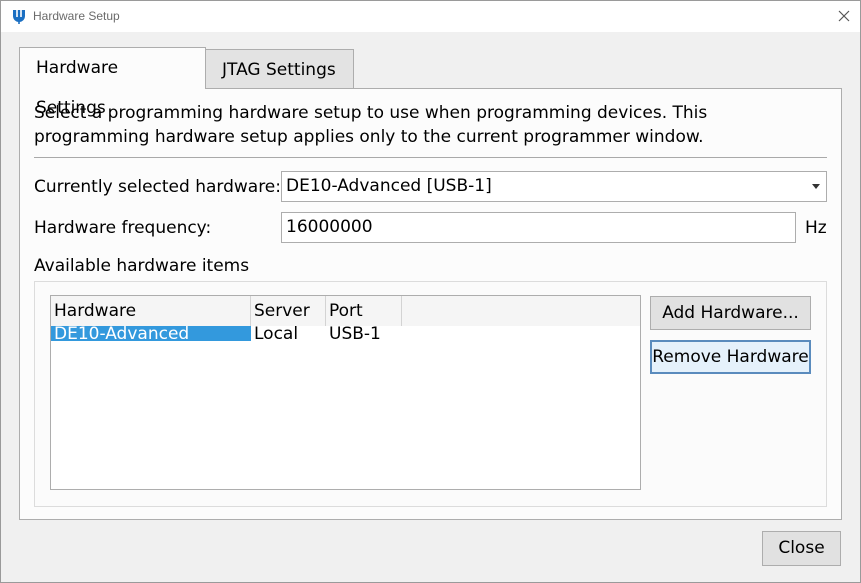  What do you see at coordinates (157, 187) in the screenshot?
I see `current-hardware-label: Currently selected hardware:` at bounding box center [157, 187].